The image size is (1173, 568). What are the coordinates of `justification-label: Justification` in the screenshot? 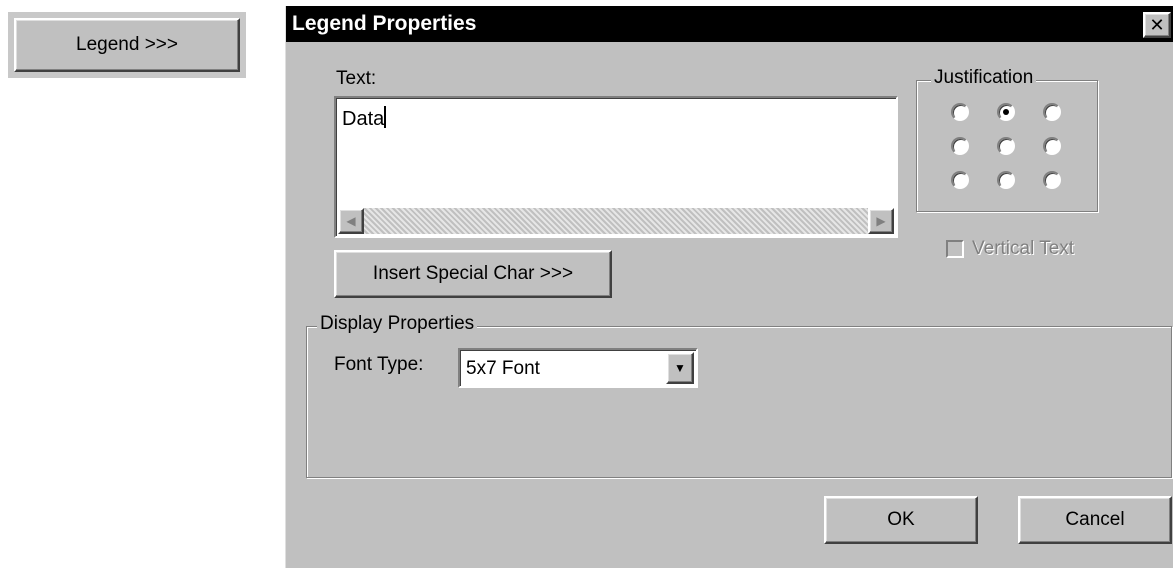 It's located at (984, 78).